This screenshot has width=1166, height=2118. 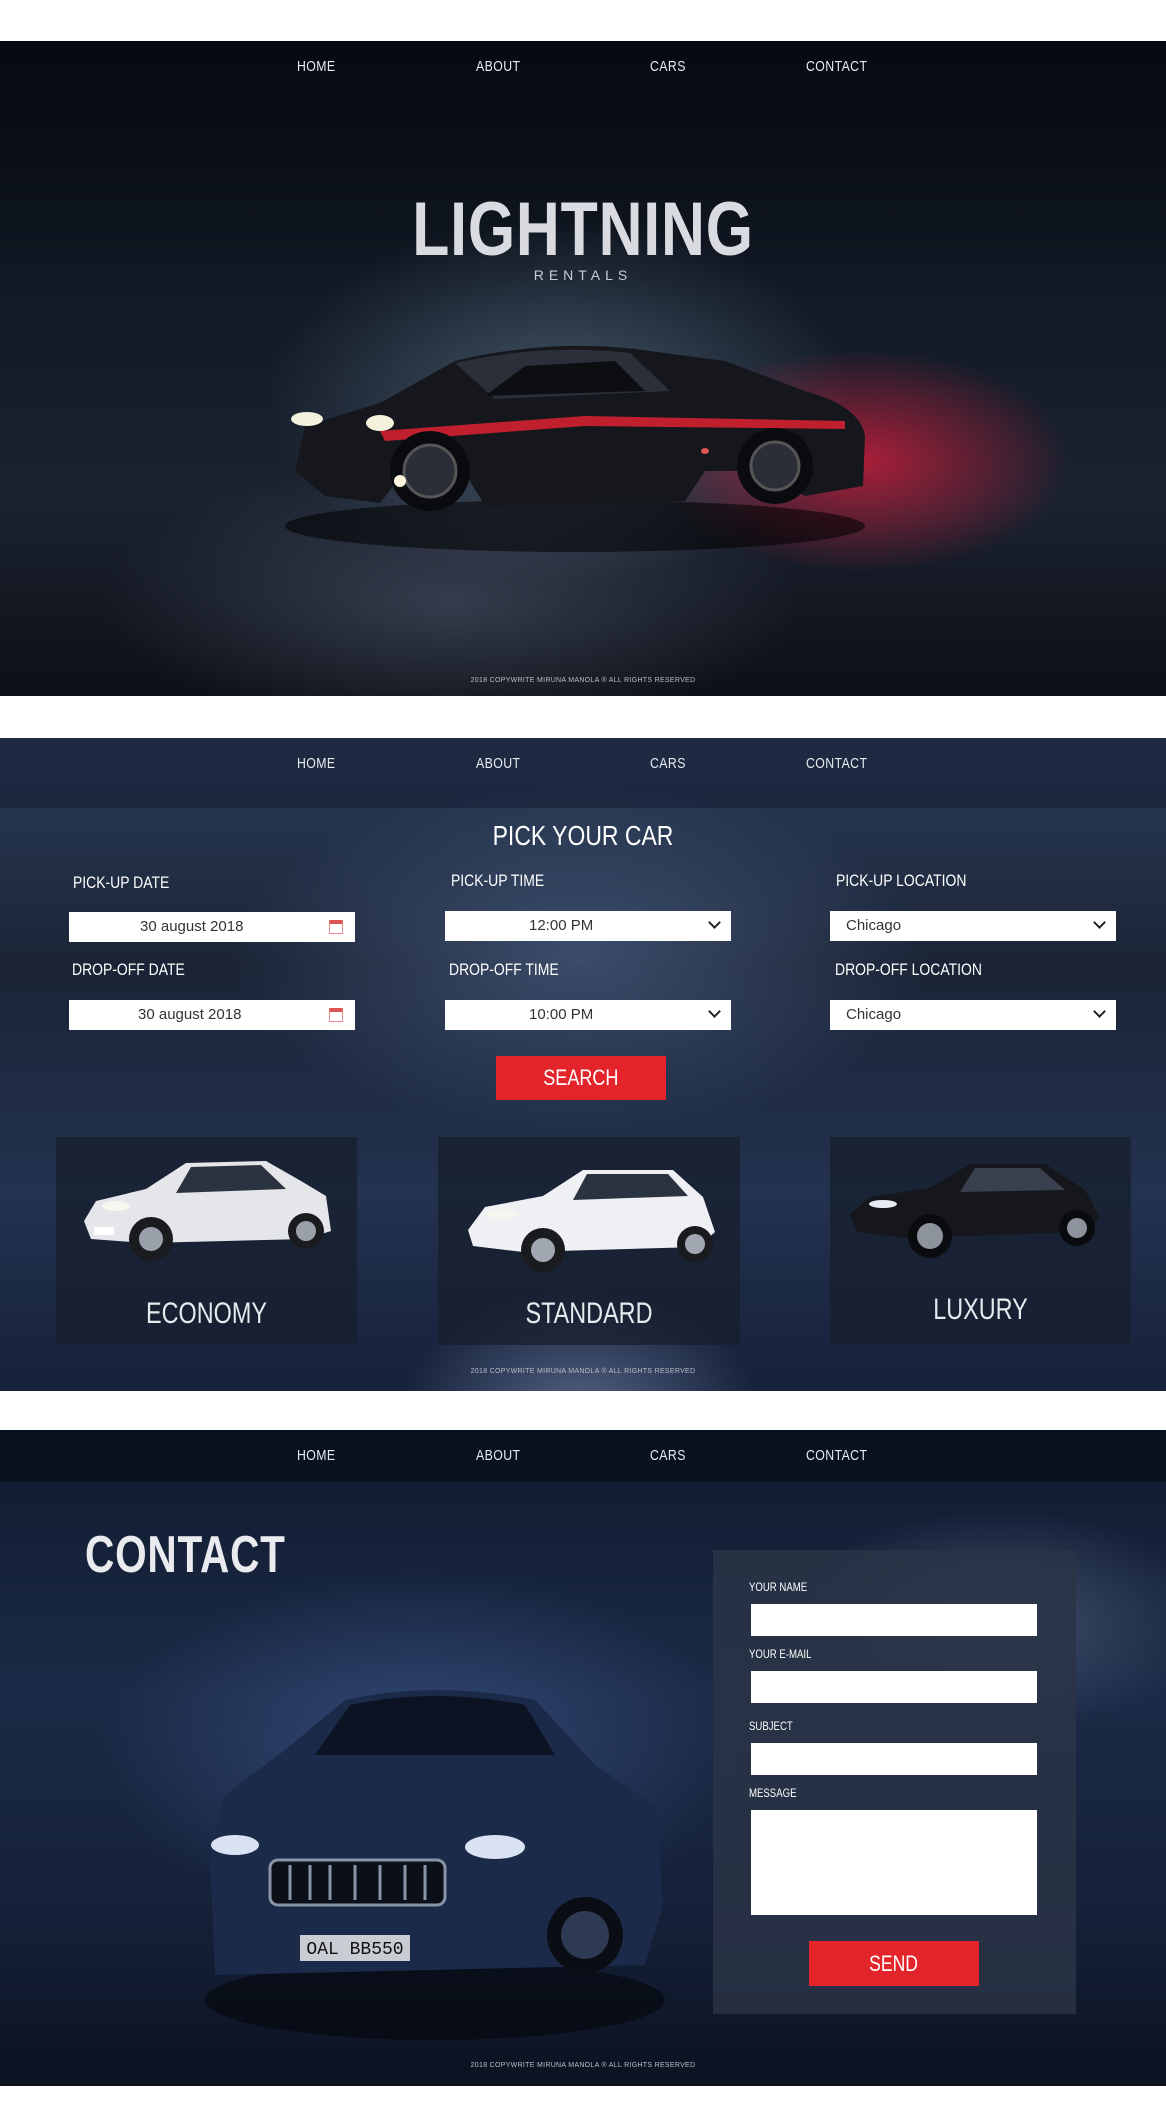 I want to click on email-input, so click(x=894, y=1687).